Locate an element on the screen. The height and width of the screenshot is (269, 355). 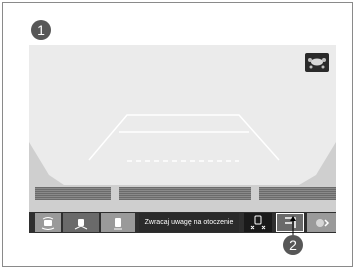
callout-1: 1 is located at coordinates (41, 30).